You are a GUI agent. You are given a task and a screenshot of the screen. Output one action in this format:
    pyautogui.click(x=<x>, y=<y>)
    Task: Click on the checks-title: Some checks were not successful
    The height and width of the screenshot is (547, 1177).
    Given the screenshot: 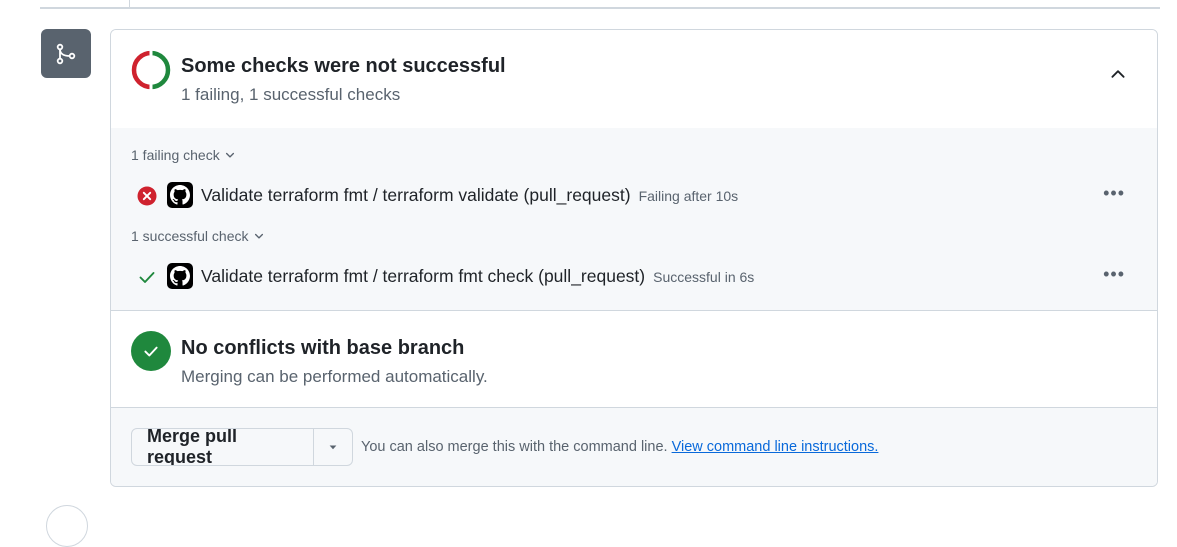 What is the action you would take?
    pyautogui.click(x=343, y=66)
    